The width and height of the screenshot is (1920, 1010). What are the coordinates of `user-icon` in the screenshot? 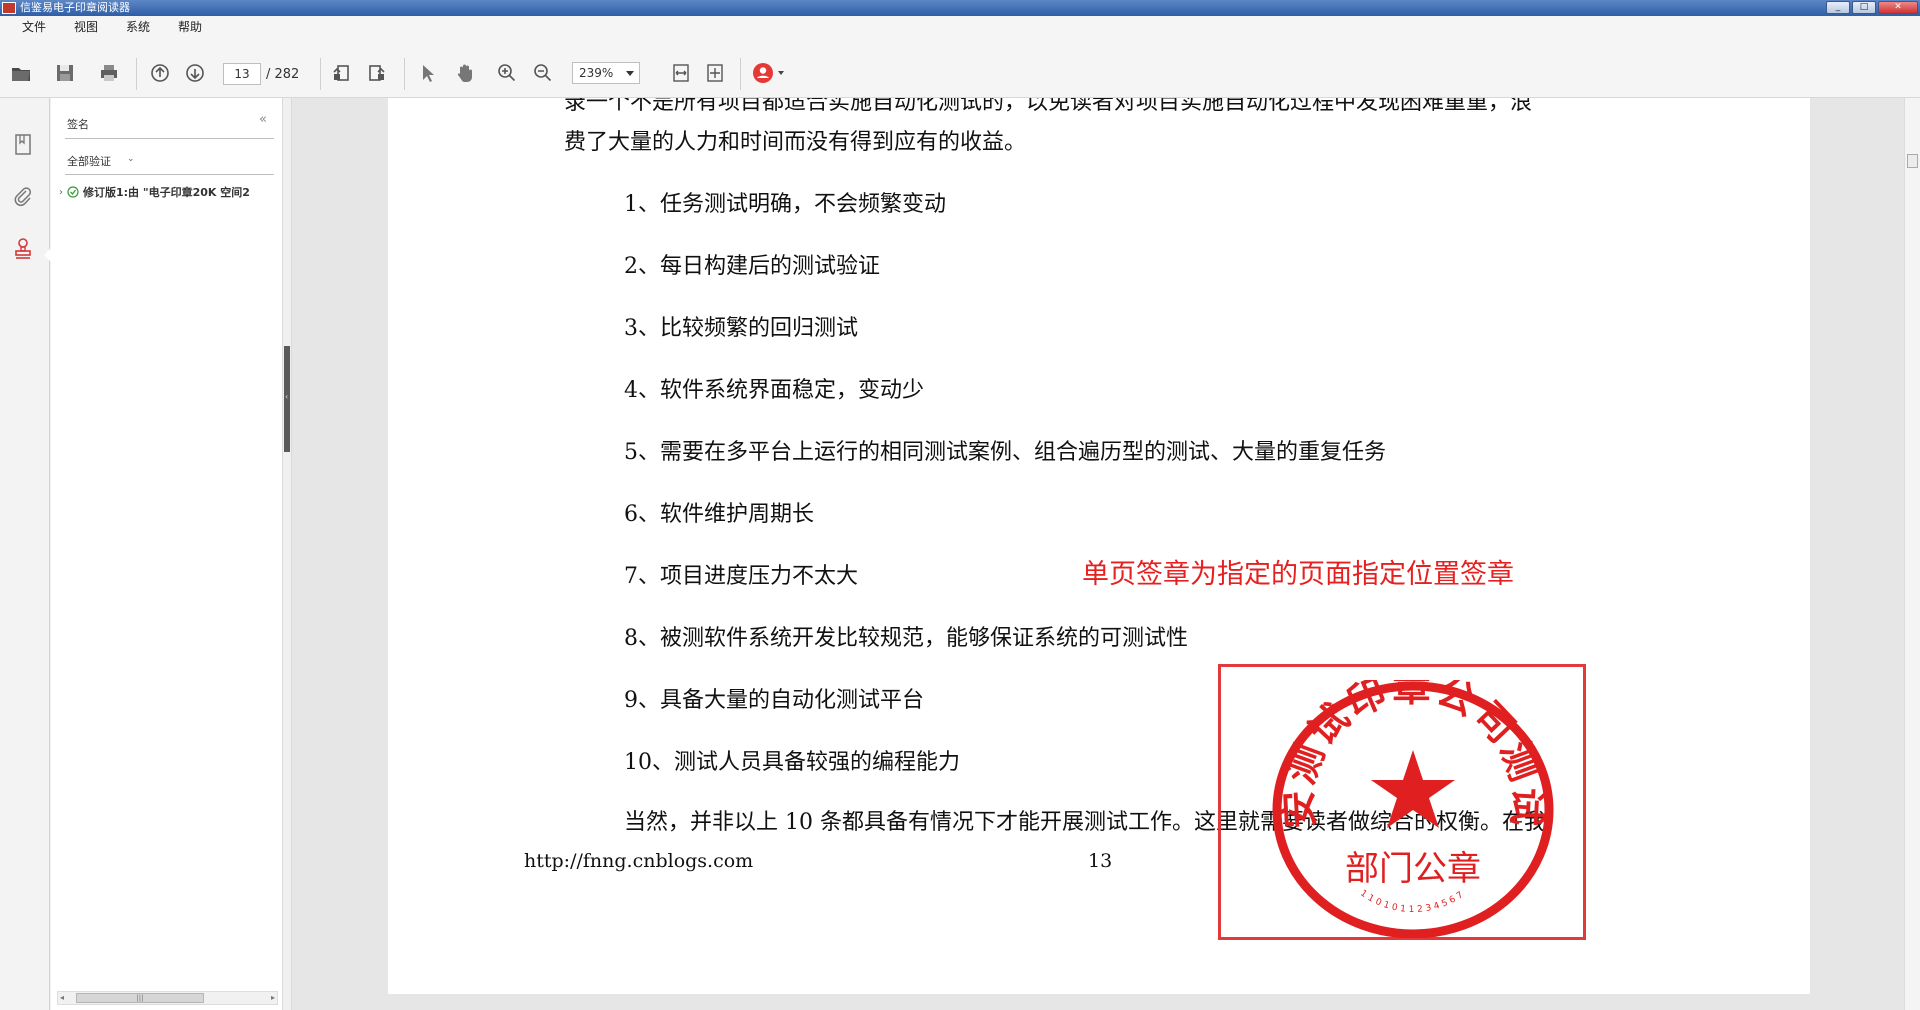 It's located at (763, 73).